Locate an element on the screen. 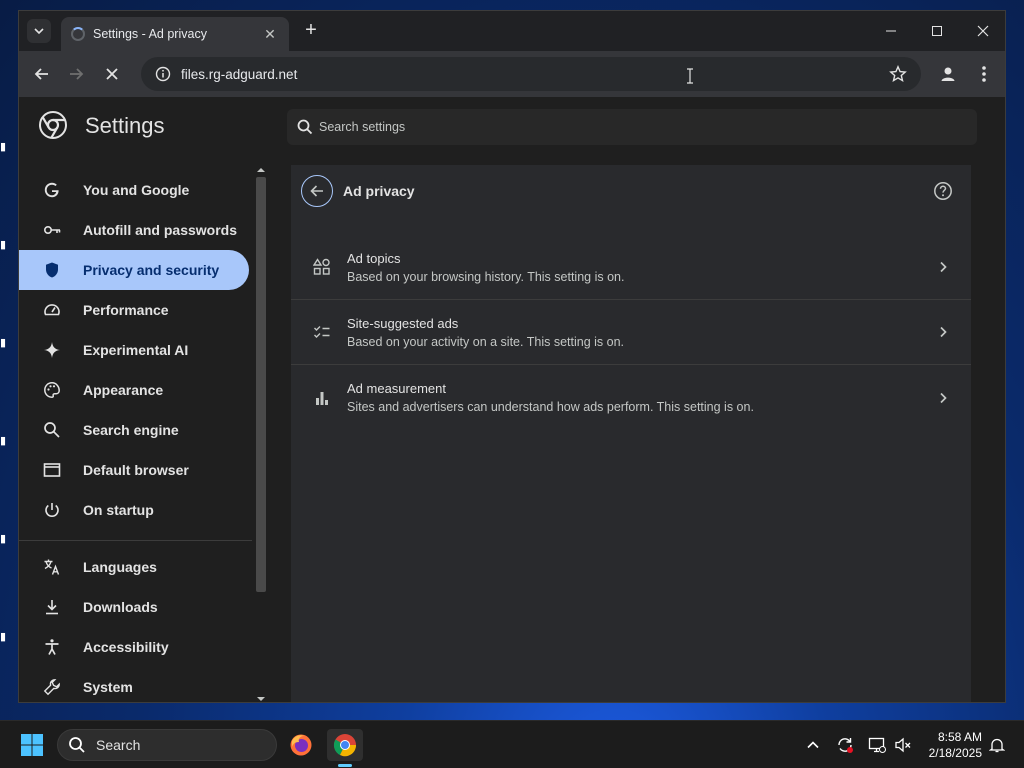  tray-volume-icon is located at coordinates (903, 745).